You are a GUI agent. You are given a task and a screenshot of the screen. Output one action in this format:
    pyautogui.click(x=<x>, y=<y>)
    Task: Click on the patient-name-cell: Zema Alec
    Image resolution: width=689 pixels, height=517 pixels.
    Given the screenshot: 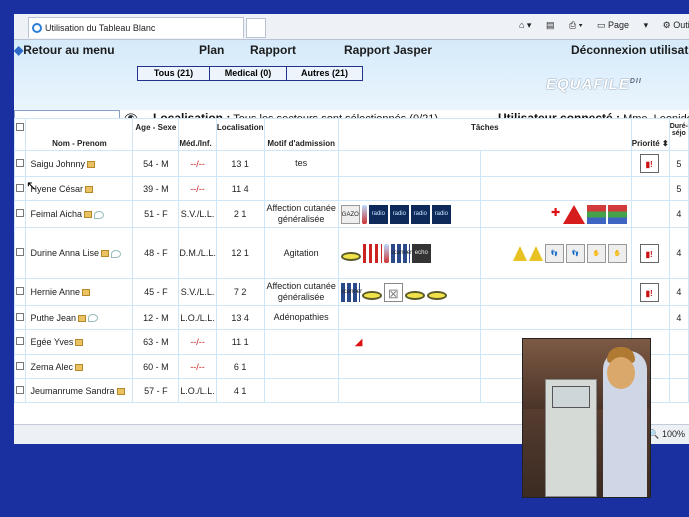 What is the action you would take?
    pyautogui.click(x=79, y=366)
    